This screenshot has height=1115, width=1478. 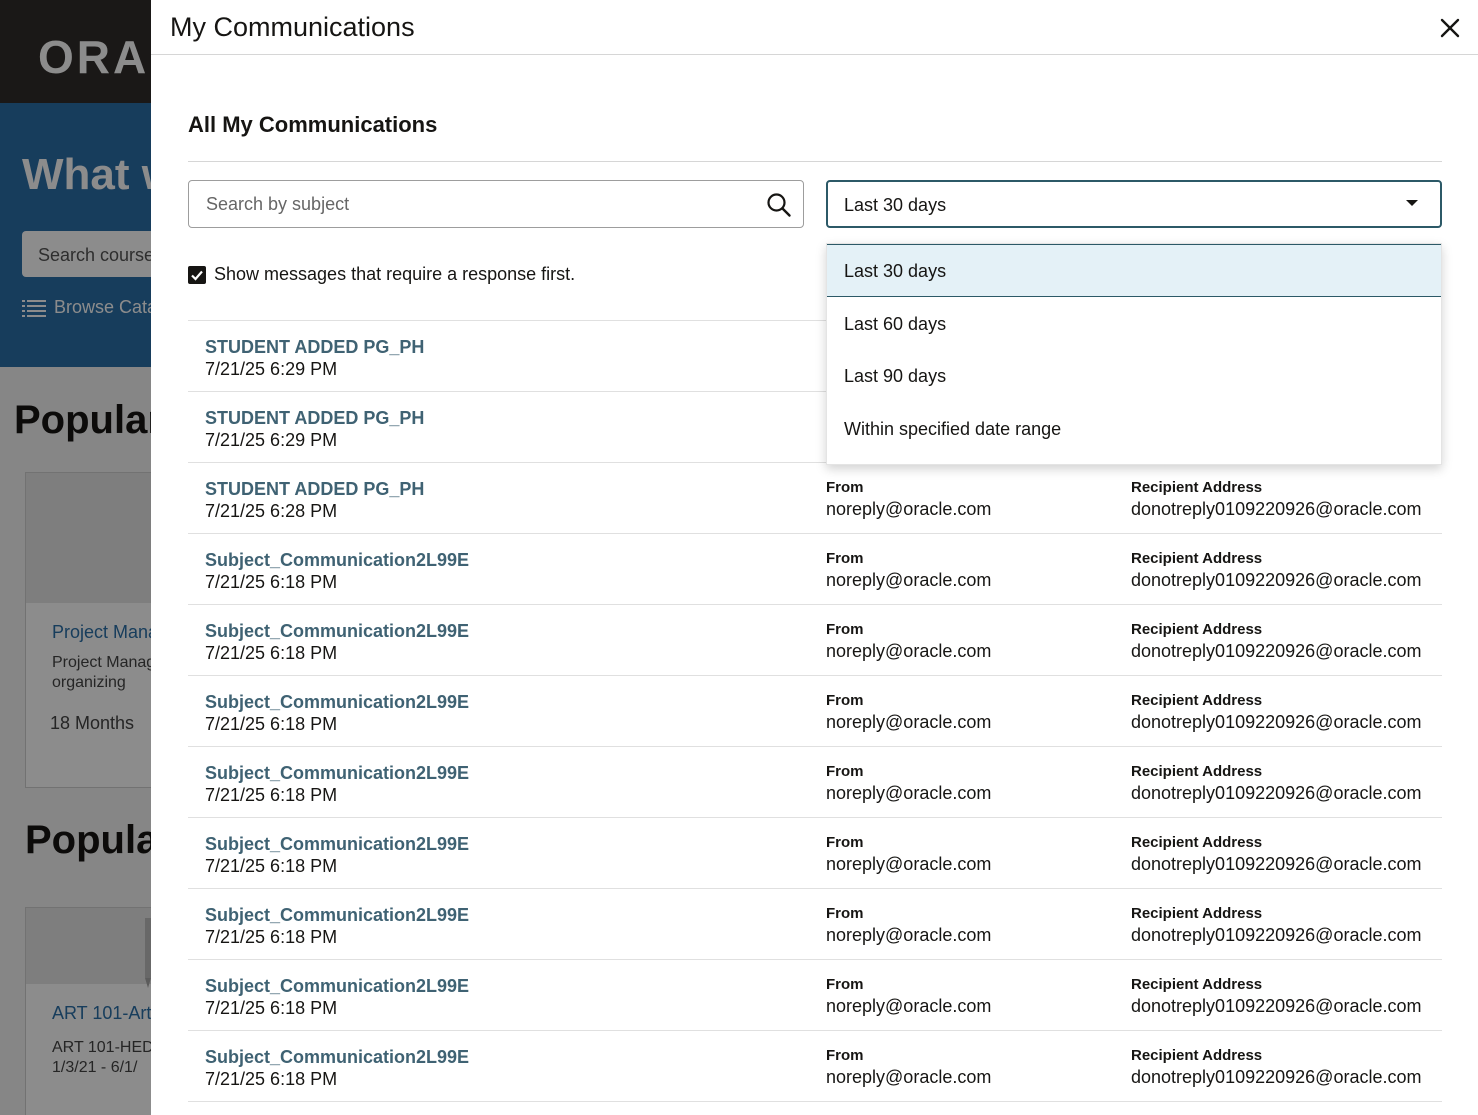 What do you see at coordinates (1134, 204) in the screenshot?
I see `date-range-select: Last 30 days` at bounding box center [1134, 204].